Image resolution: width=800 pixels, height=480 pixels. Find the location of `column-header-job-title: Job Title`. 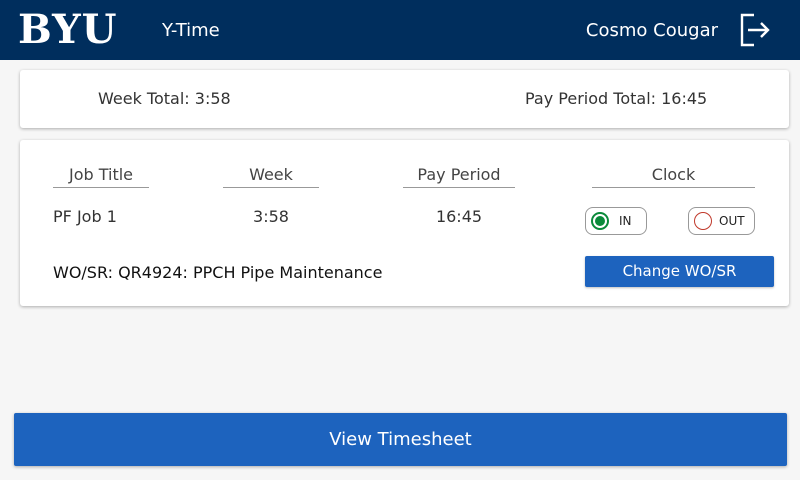

column-header-job-title: Job Title is located at coordinates (101, 176).